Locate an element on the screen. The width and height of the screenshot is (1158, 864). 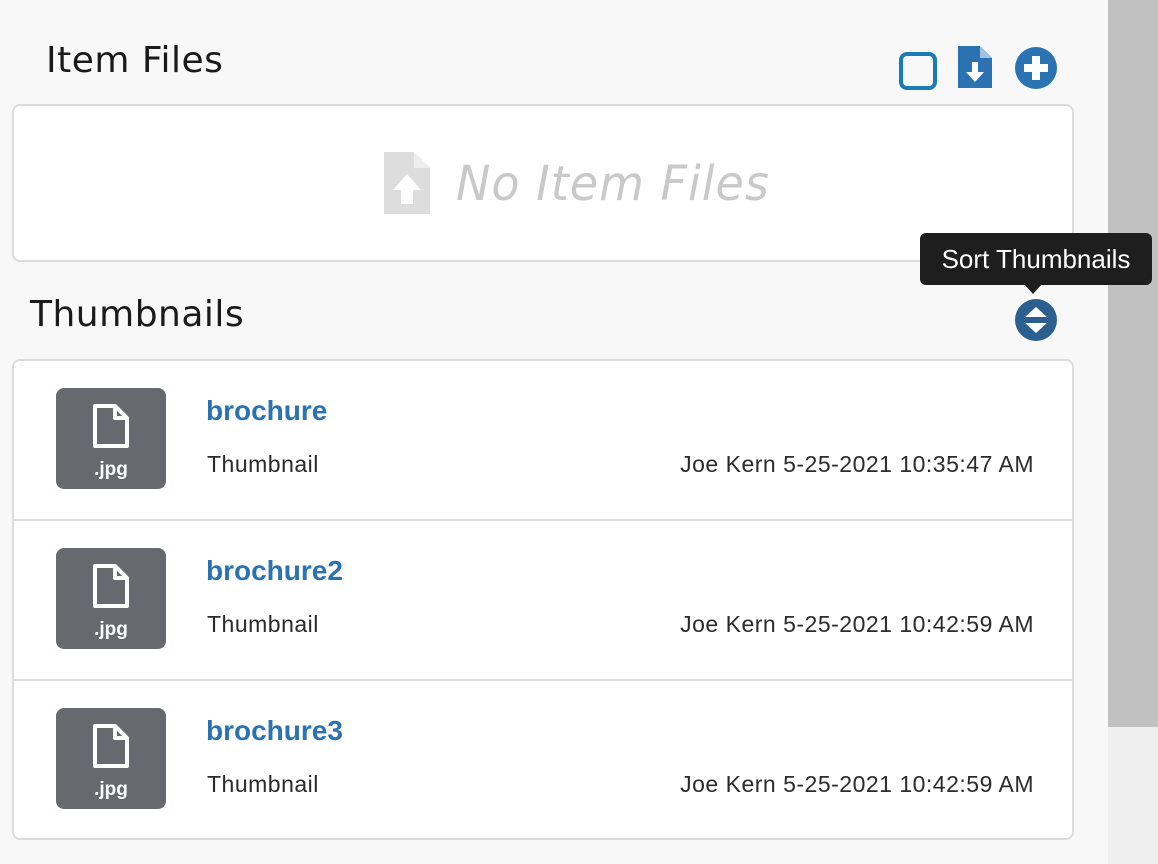
file-meta: Joe Kern 5-25-2021 10:35:47 AM is located at coordinates (857, 464).